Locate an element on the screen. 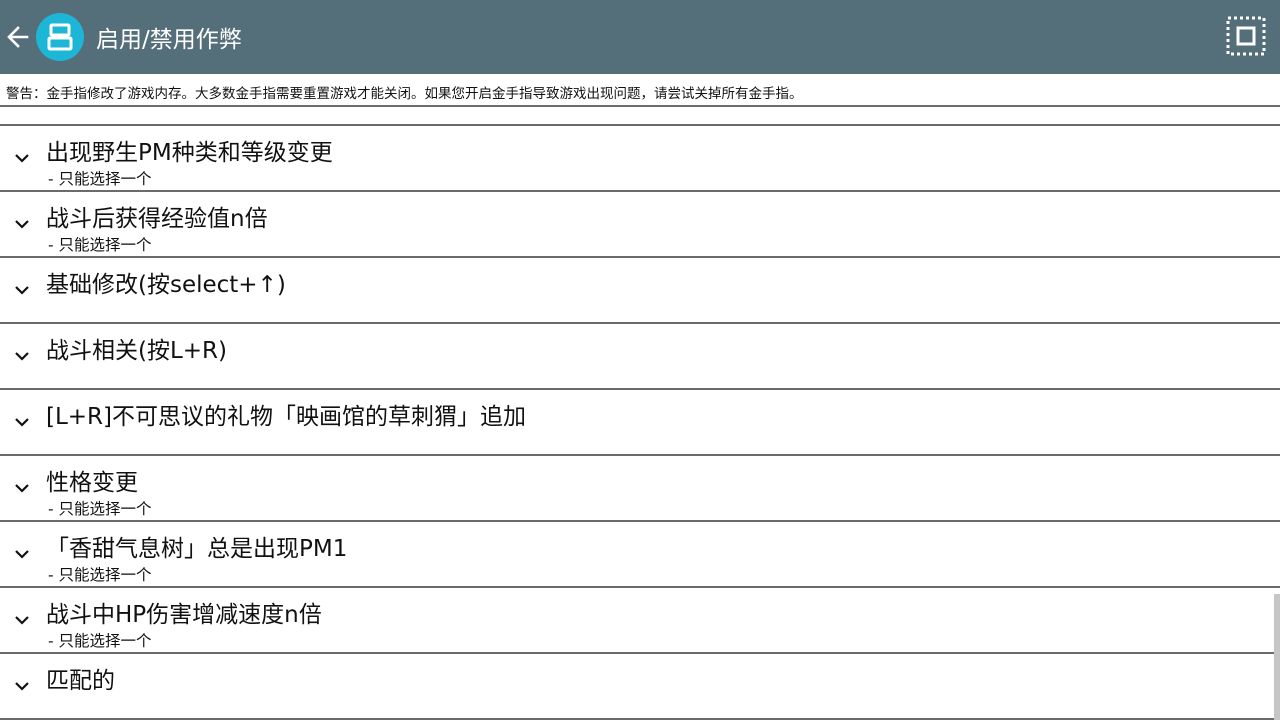 The image size is (1280, 720). cheat-group-item: [L+R]不可思议的礼物「映画馆的草刺猬」追加 is located at coordinates (640, 423).